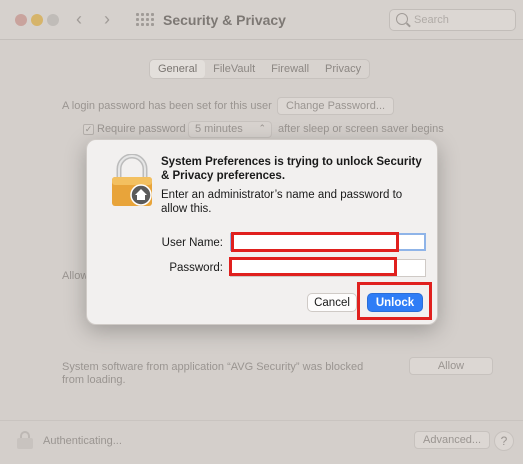 The image size is (523, 464). What do you see at coordinates (219, 129) in the screenshot?
I see `require-password-value: 5 minutes` at bounding box center [219, 129].